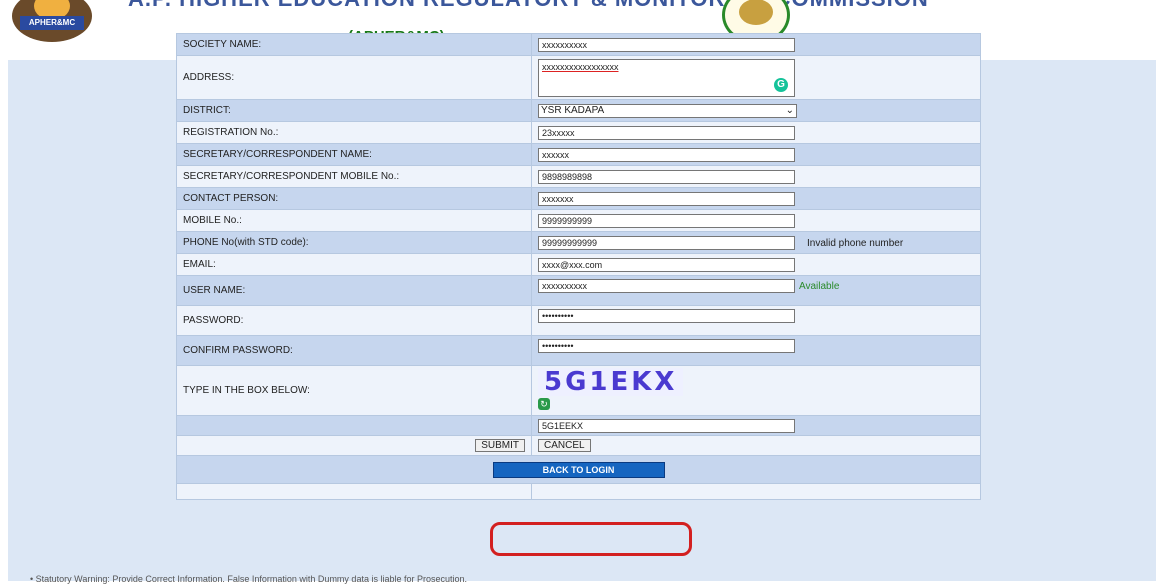  Describe the element at coordinates (354, 132) in the screenshot. I see `label-registration-no: REGISTRATION No.:` at that location.